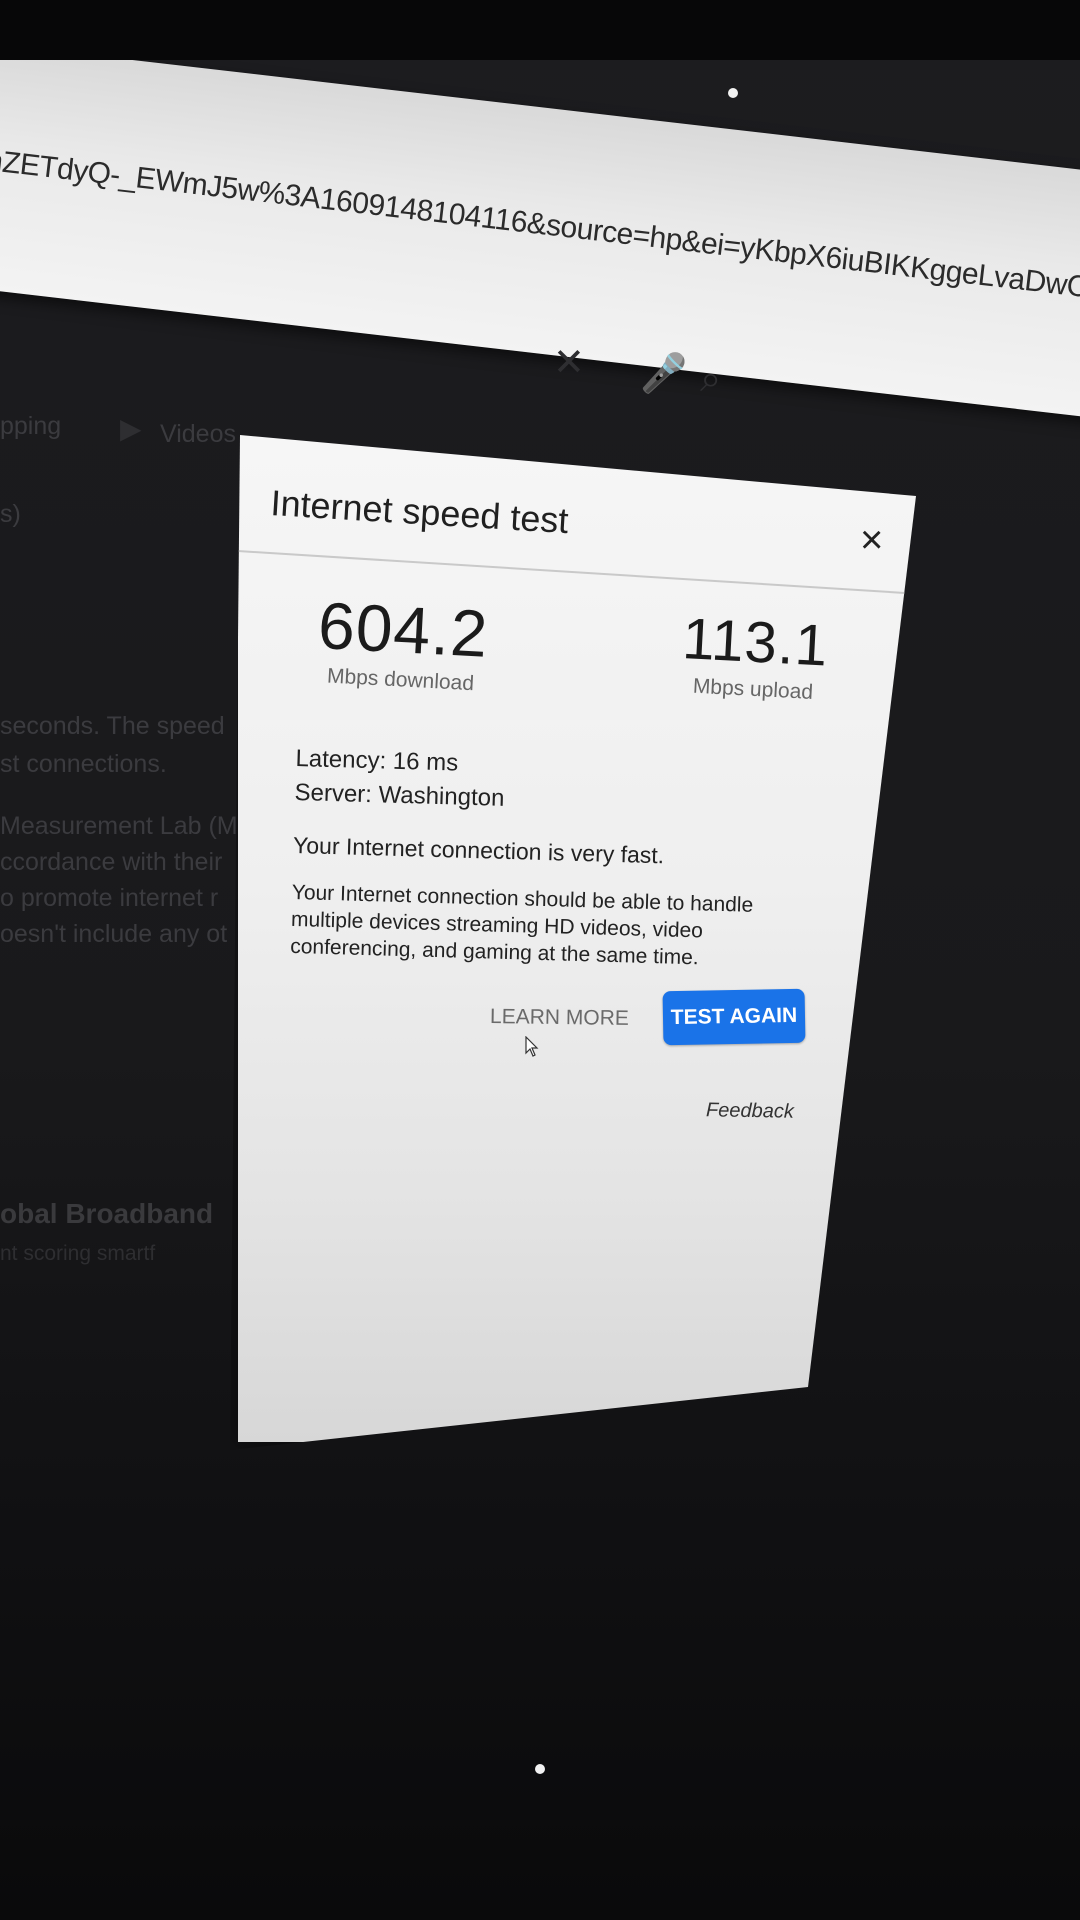 This screenshot has height=1920, width=1080. I want to click on result-fragment: seconds. The speed, so click(112, 726).